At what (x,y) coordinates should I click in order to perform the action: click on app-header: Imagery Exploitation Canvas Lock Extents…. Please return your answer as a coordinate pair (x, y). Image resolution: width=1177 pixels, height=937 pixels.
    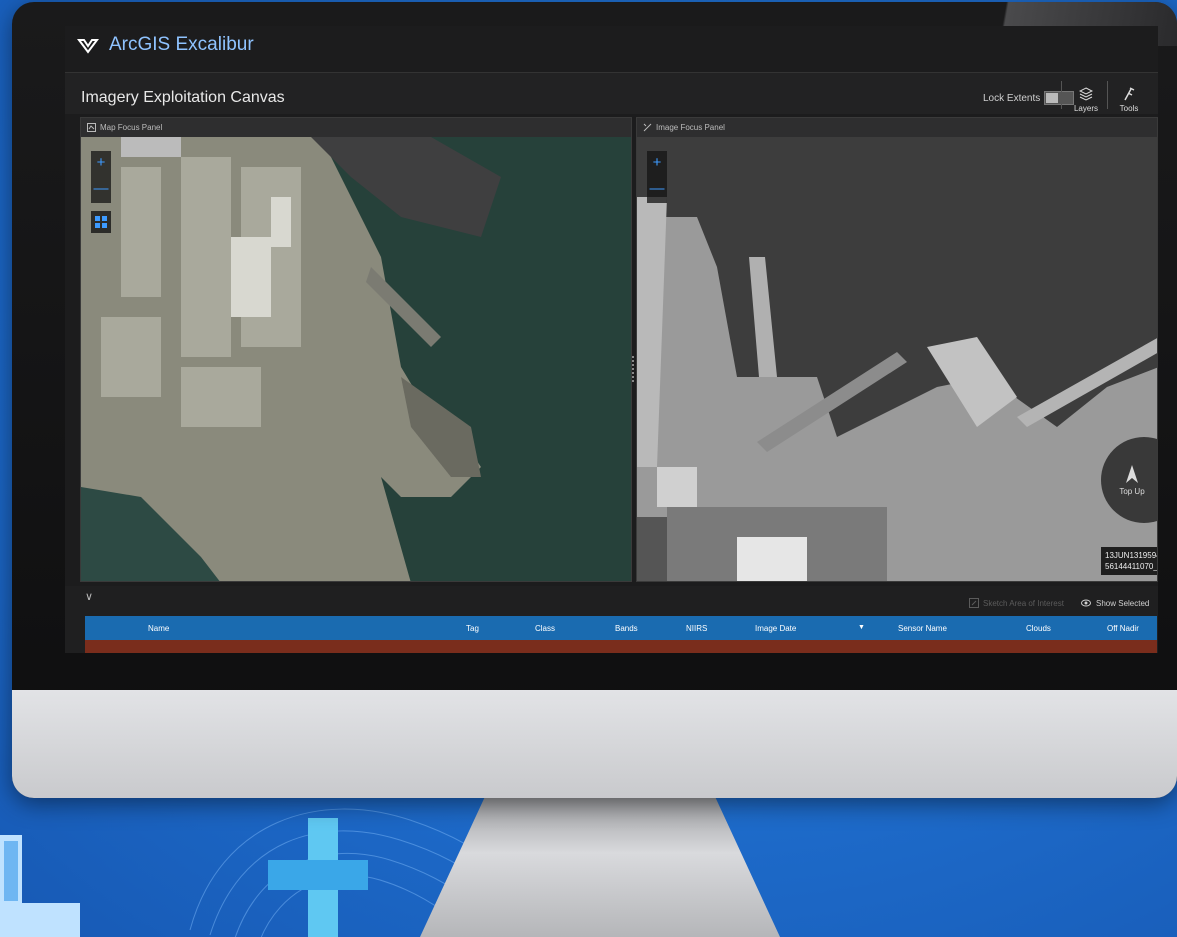
    Looking at the image, I should click on (611, 93).